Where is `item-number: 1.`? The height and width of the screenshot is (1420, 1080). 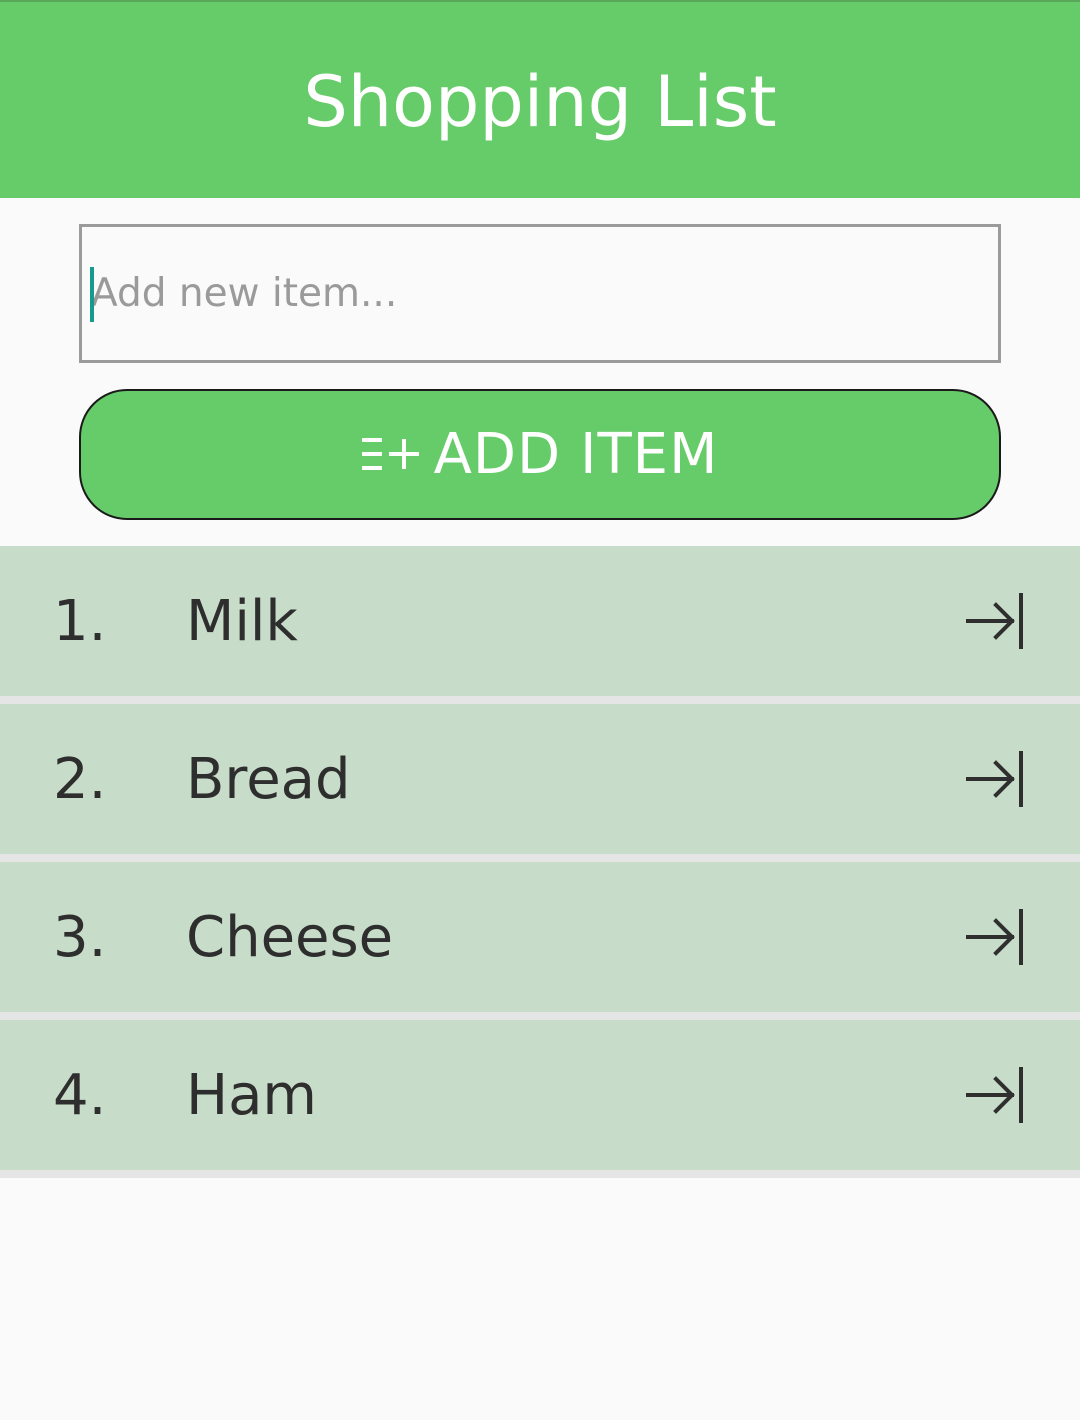
item-number: 1. is located at coordinates (80, 621).